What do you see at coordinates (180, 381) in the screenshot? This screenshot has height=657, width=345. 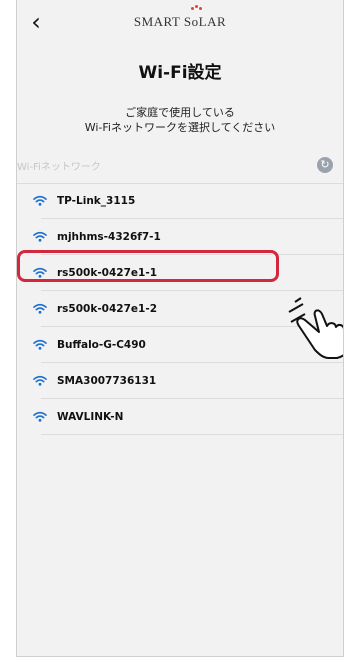 I see `network-item: SMA3007736131` at bounding box center [180, 381].